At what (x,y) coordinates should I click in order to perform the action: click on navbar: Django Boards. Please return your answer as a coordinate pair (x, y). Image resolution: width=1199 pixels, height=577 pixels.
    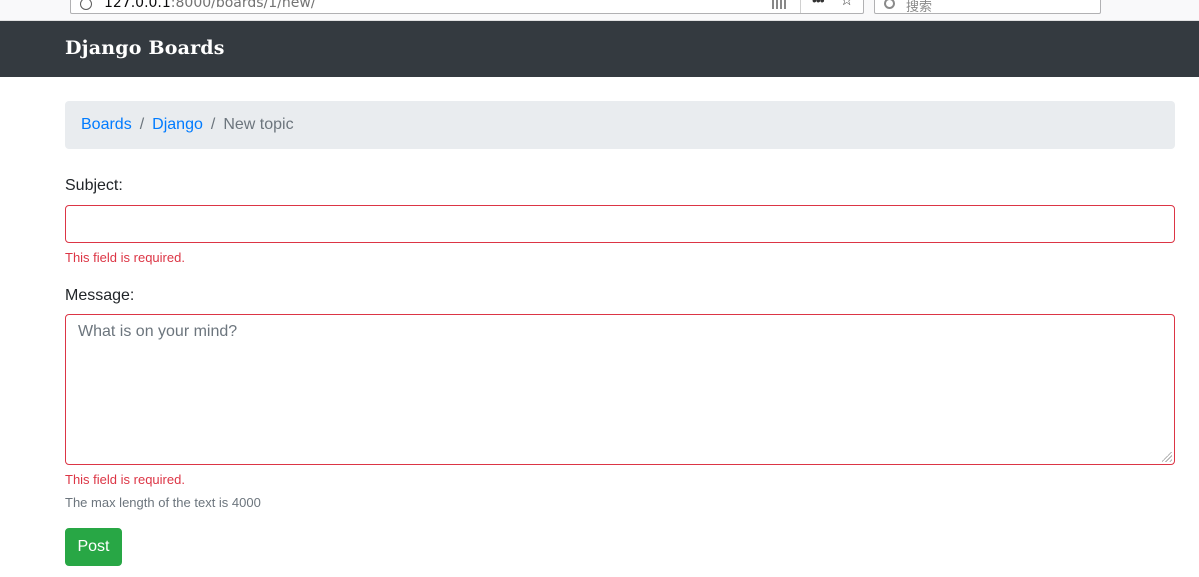
    Looking at the image, I should click on (599, 49).